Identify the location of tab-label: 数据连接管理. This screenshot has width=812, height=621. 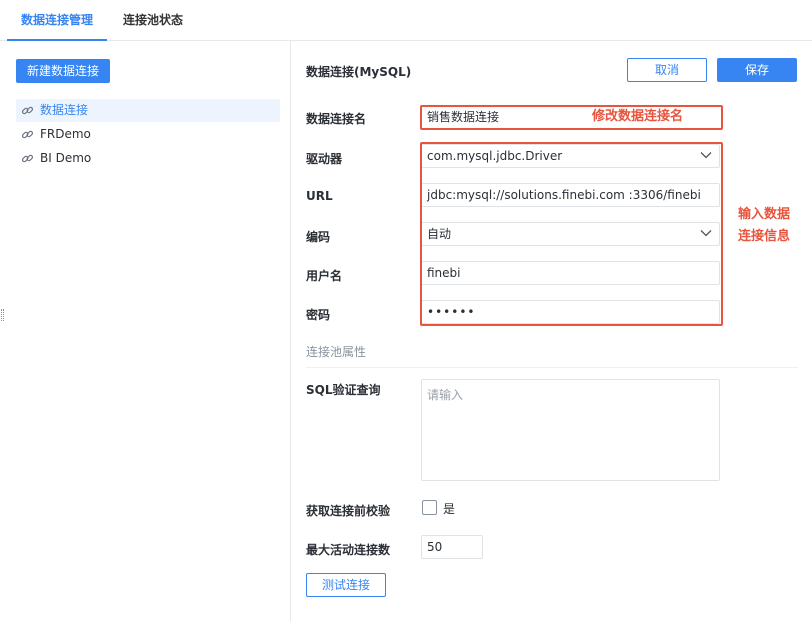
(56, 20).